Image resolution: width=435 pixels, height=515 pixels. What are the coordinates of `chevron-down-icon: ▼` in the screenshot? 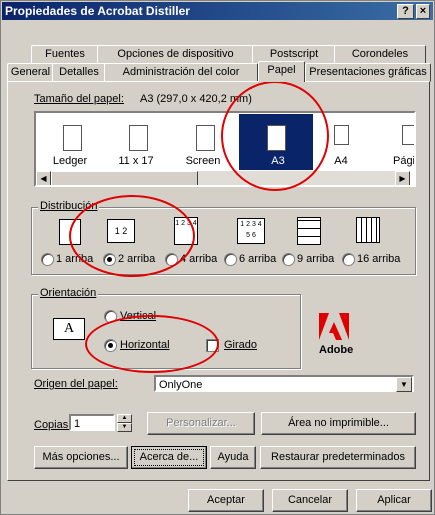 It's located at (404, 384).